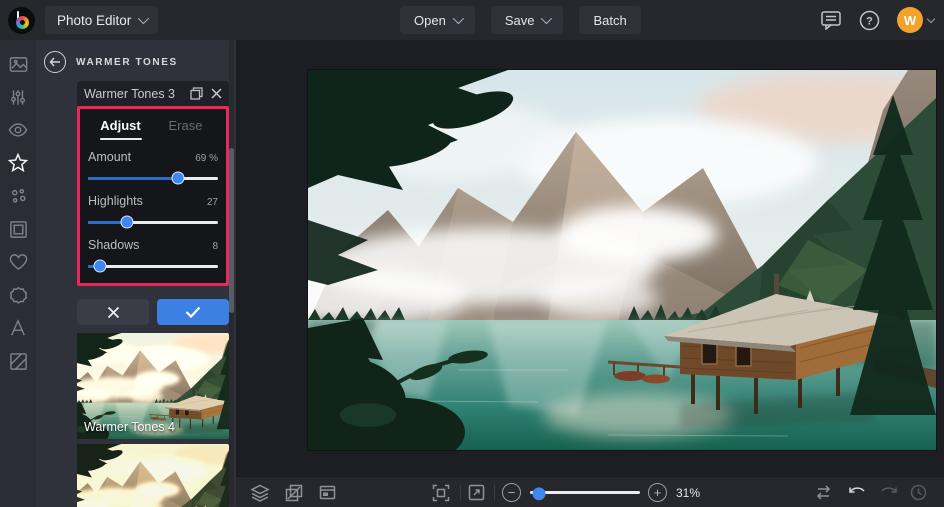 This screenshot has height=507, width=944. I want to click on panels-layout-button, so click(327, 492).